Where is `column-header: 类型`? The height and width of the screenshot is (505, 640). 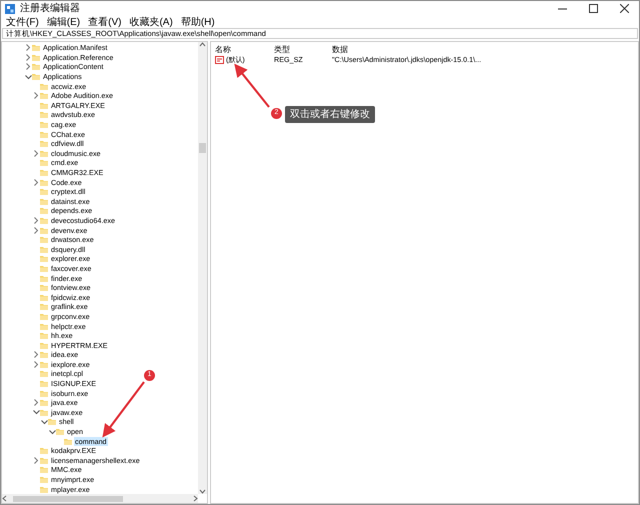 column-header: 类型 is located at coordinates (282, 49).